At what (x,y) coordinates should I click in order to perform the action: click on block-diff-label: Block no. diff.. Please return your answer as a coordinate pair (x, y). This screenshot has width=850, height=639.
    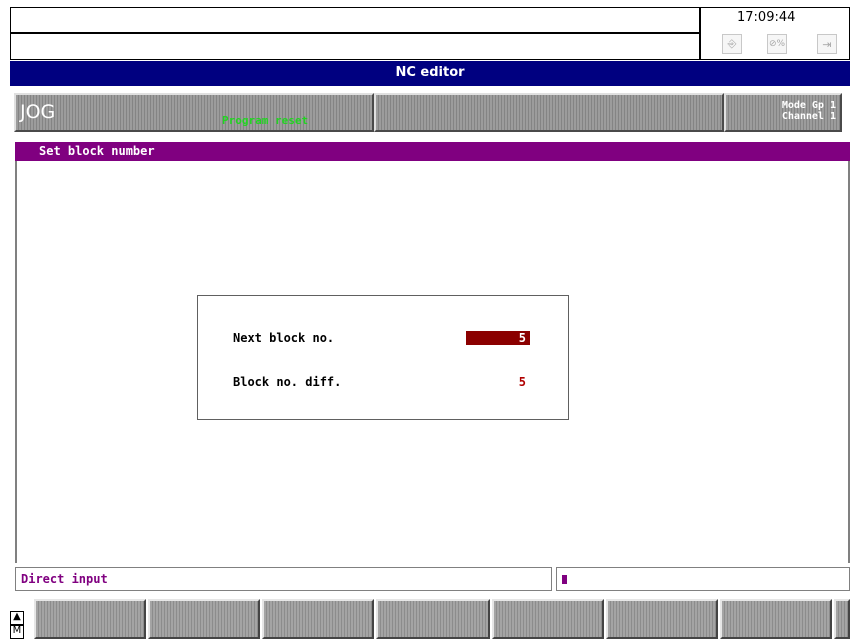
    Looking at the image, I should click on (287, 382).